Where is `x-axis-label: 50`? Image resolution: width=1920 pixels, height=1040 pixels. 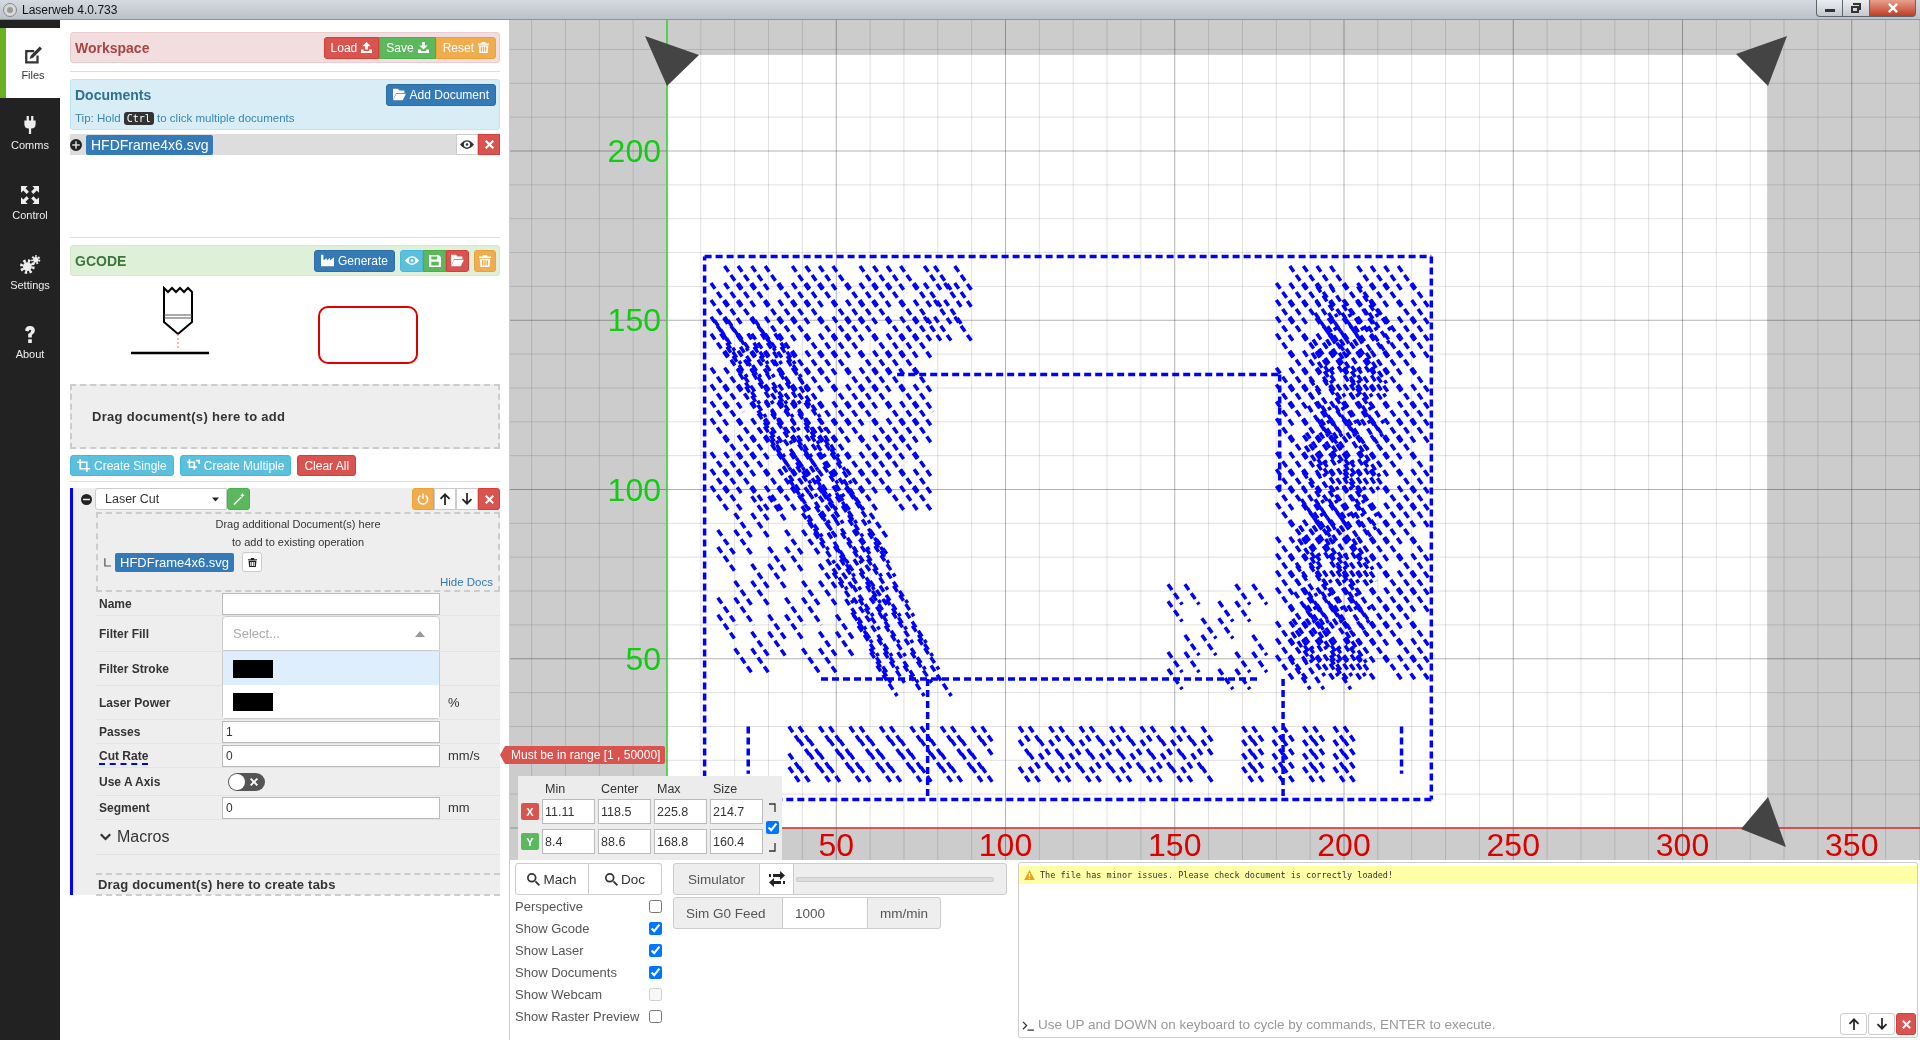
x-axis-label: 50 is located at coordinates (836, 843).